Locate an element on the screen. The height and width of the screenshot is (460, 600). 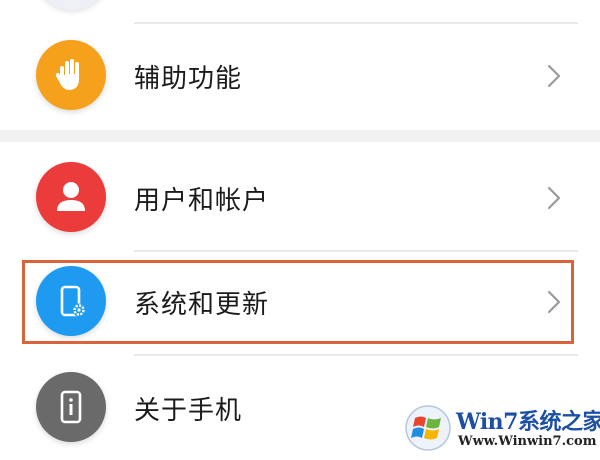
hand-icon is located at coordinates (71, 75).